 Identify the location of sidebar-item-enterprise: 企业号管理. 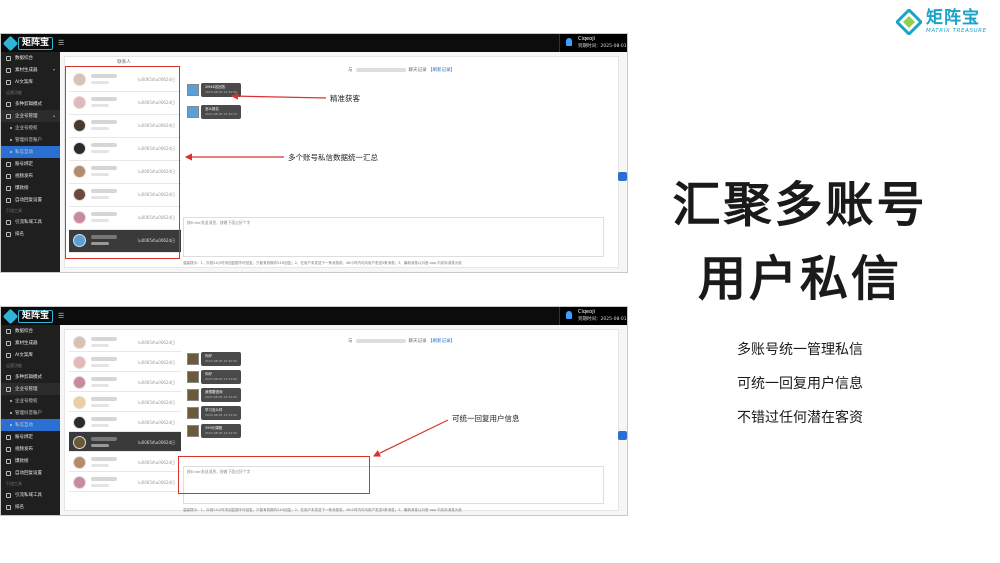
(30, 389).